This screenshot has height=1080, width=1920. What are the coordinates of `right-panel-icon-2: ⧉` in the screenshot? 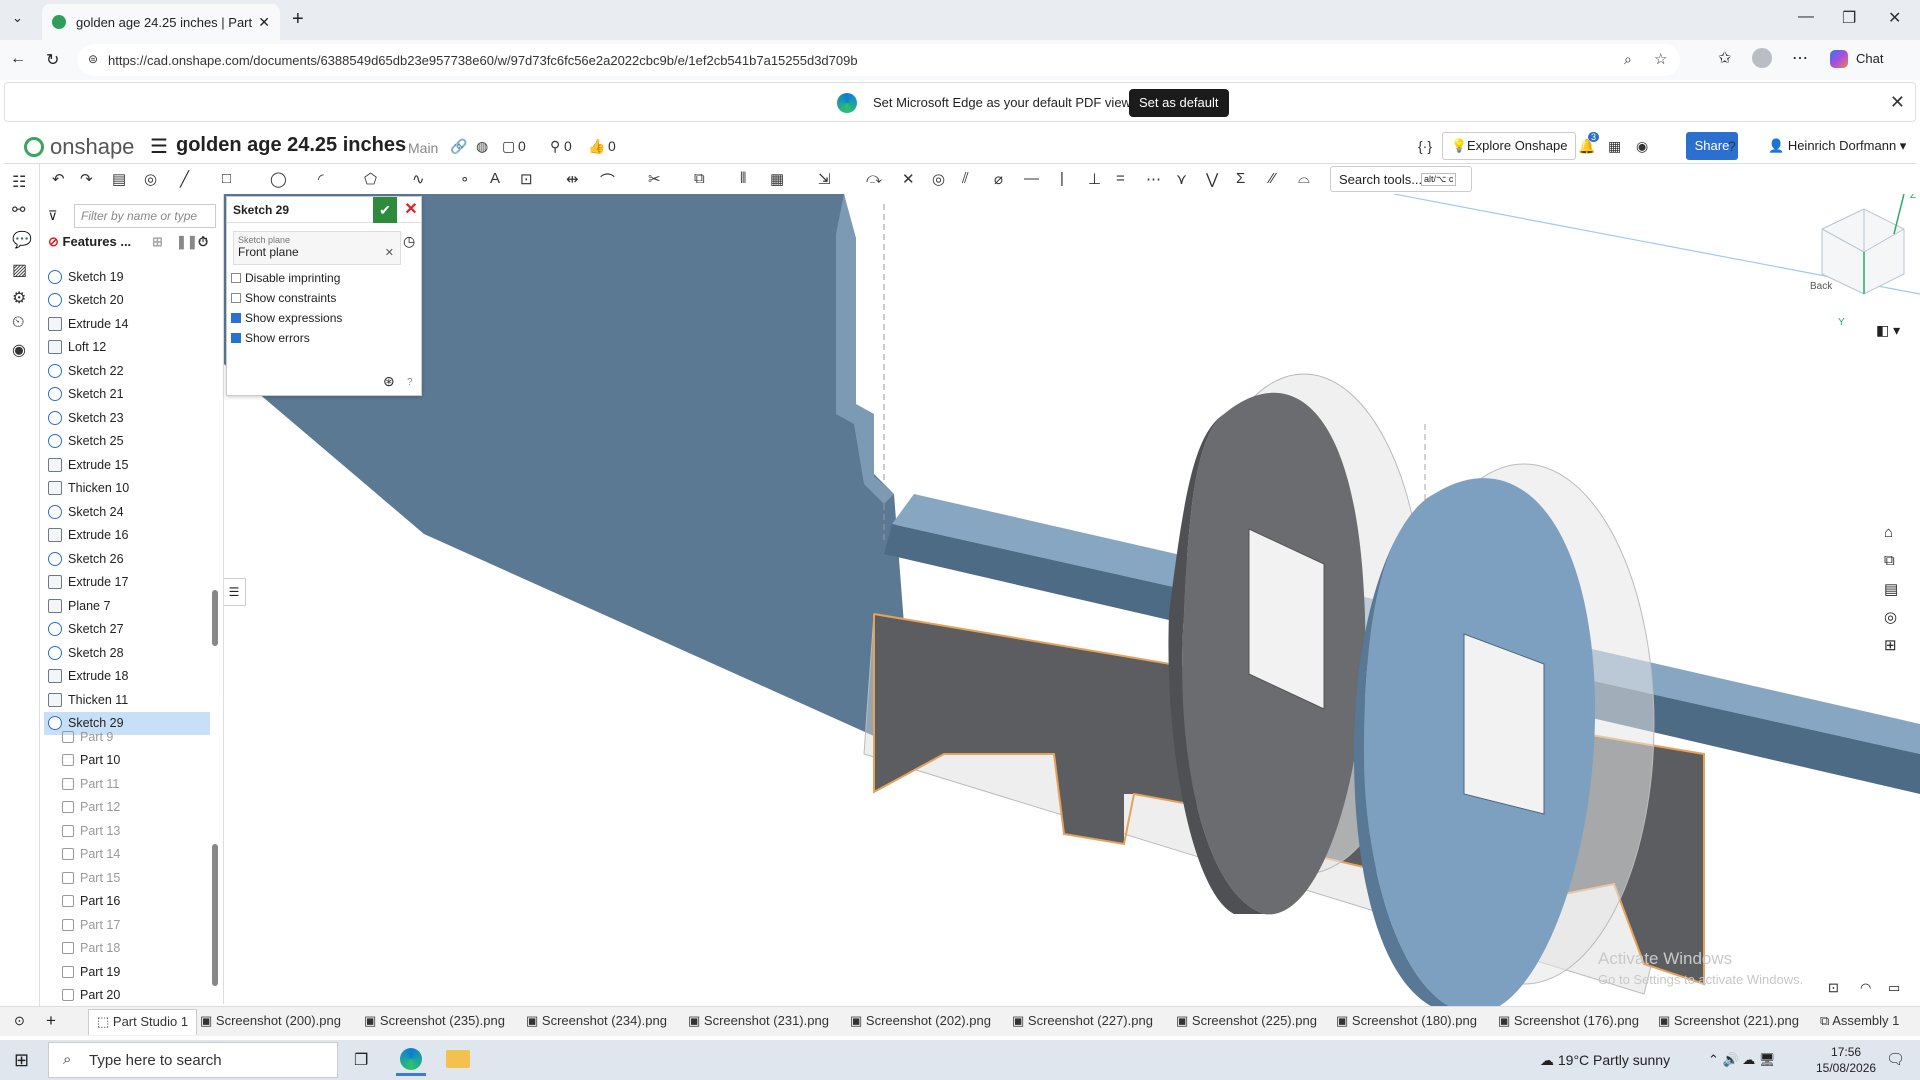 It's located at (1889, 560).